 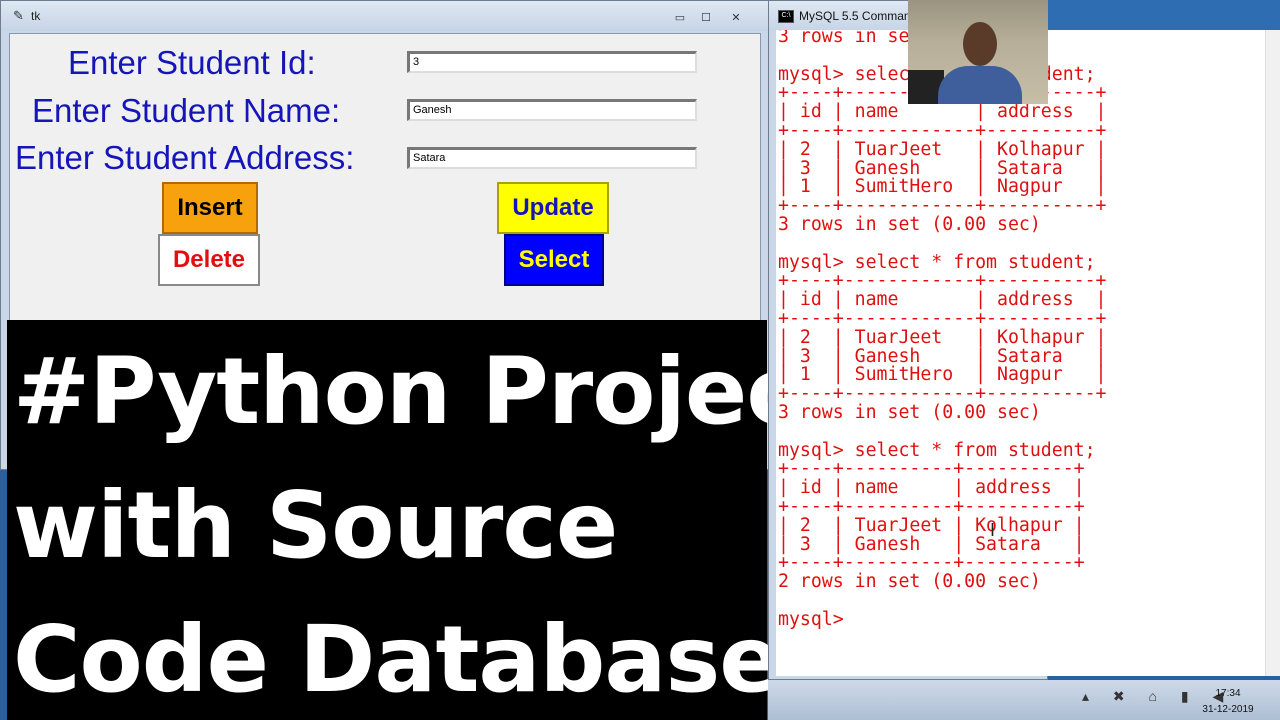 What do you see at coordinates (1272, 353) in the screenshot?
I see `console-scrollbar` at bounding box center [1272, 353].